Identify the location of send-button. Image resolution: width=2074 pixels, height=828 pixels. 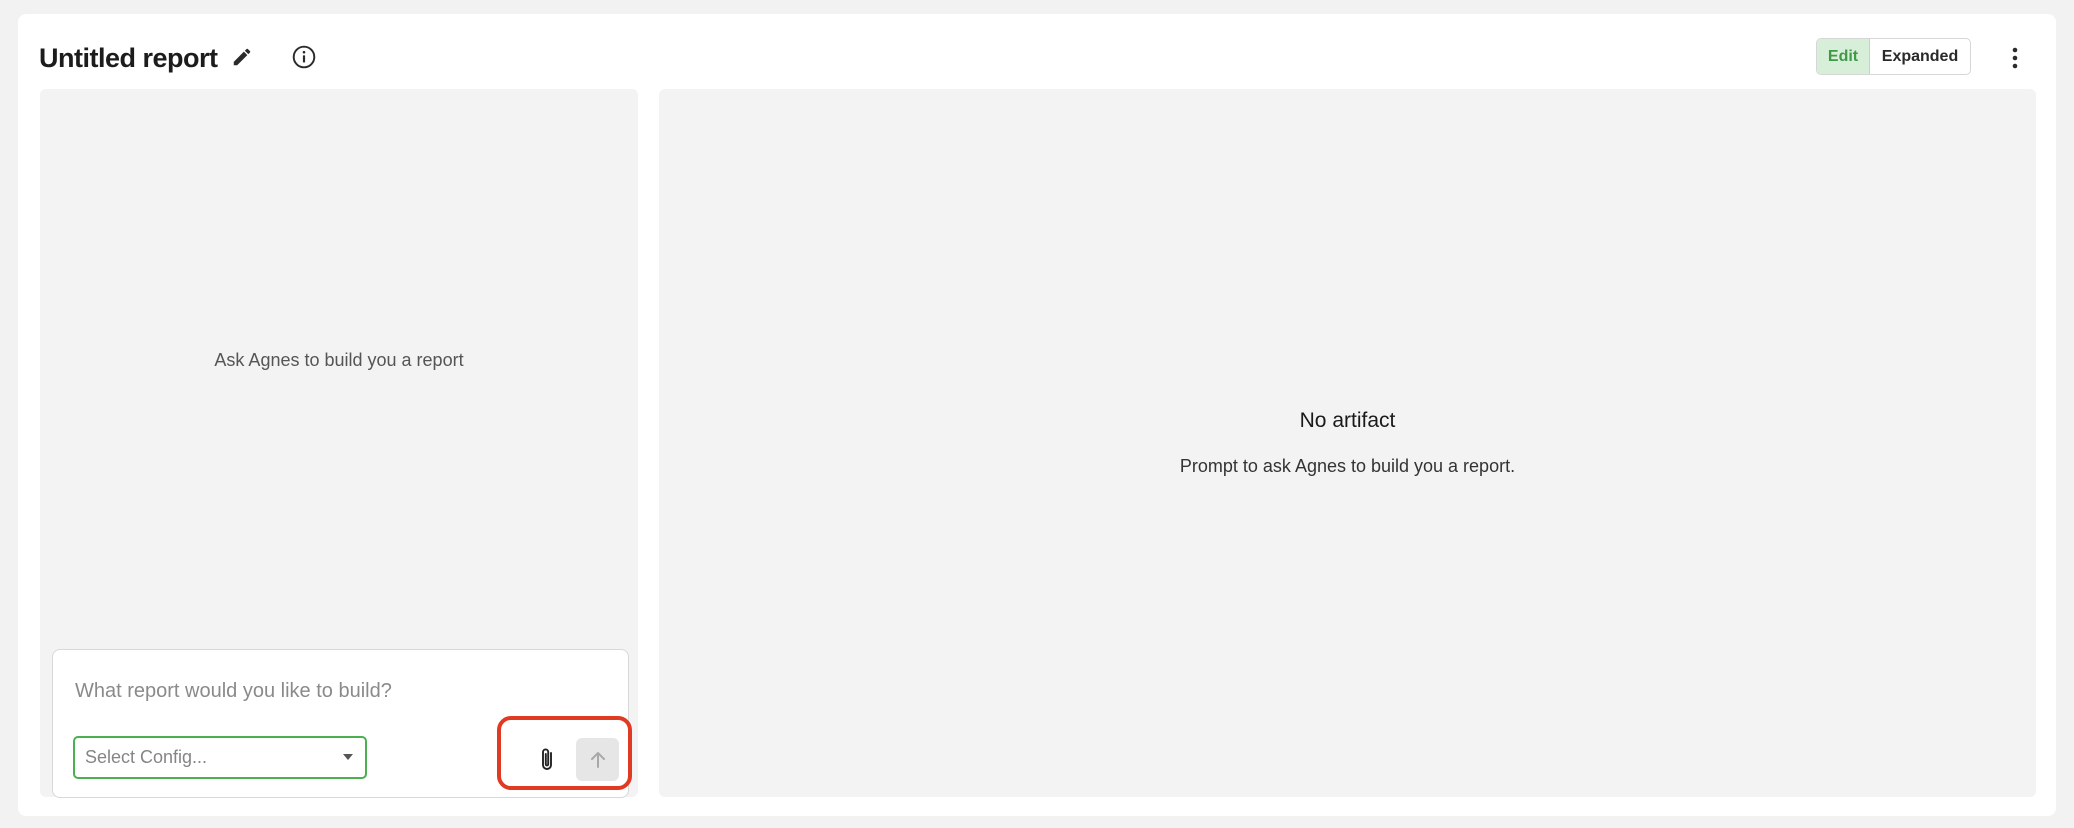
(597, 759).